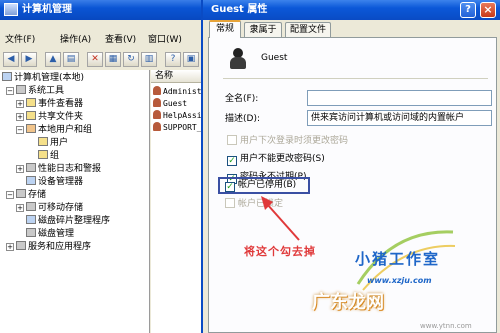  I want to click on user-icon, so click(157, 90).